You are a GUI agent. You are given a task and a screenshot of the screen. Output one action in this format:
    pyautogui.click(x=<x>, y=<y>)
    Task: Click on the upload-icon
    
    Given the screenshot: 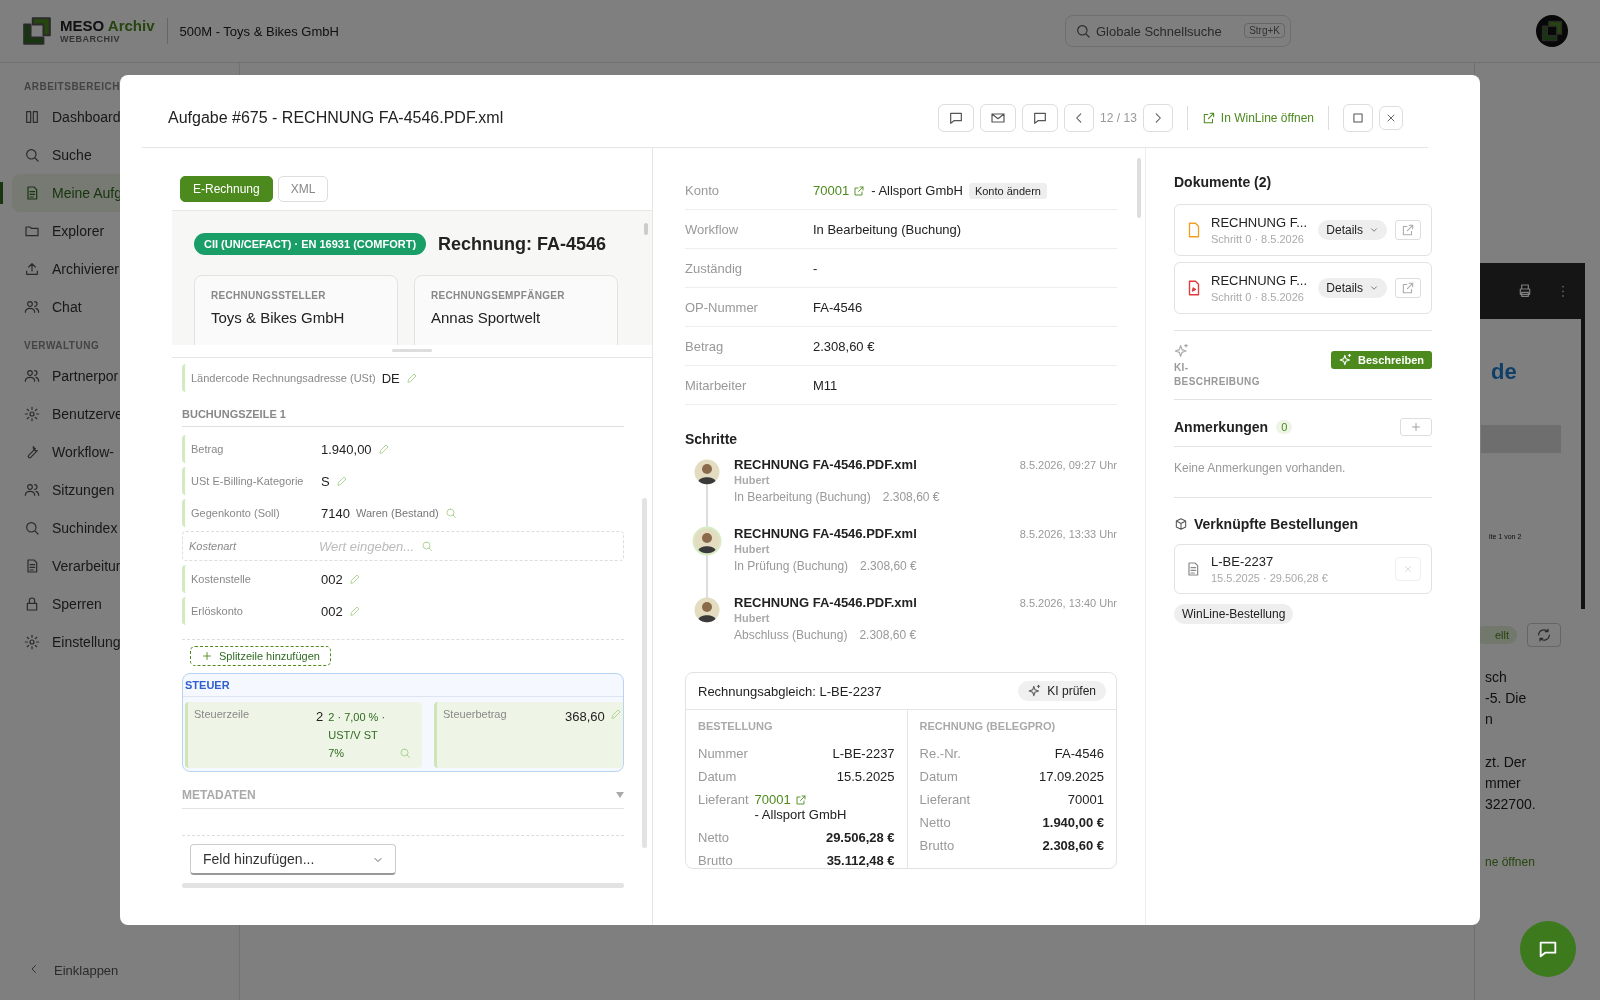 What is the action you would take?
    pyautogui.click(x=32, y=269)
    